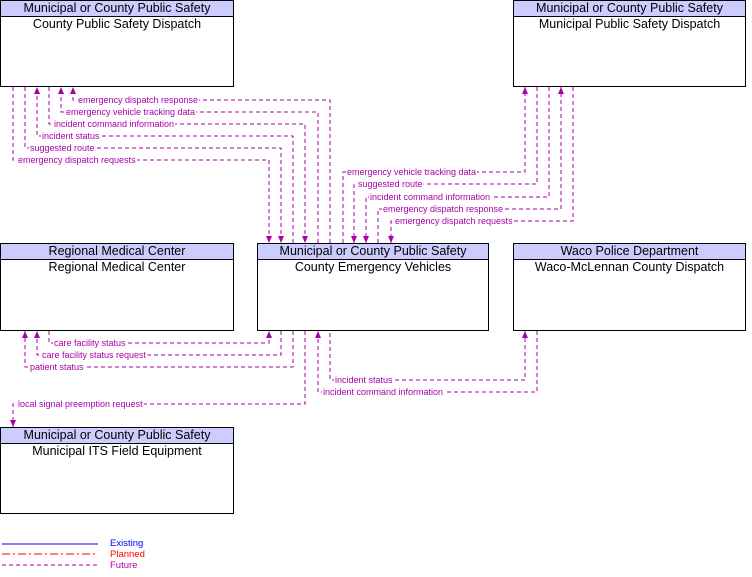  Describe the element at coordinates (80, 404) in the screenshot. I see `flow-label: local signal preemption request` at that location.